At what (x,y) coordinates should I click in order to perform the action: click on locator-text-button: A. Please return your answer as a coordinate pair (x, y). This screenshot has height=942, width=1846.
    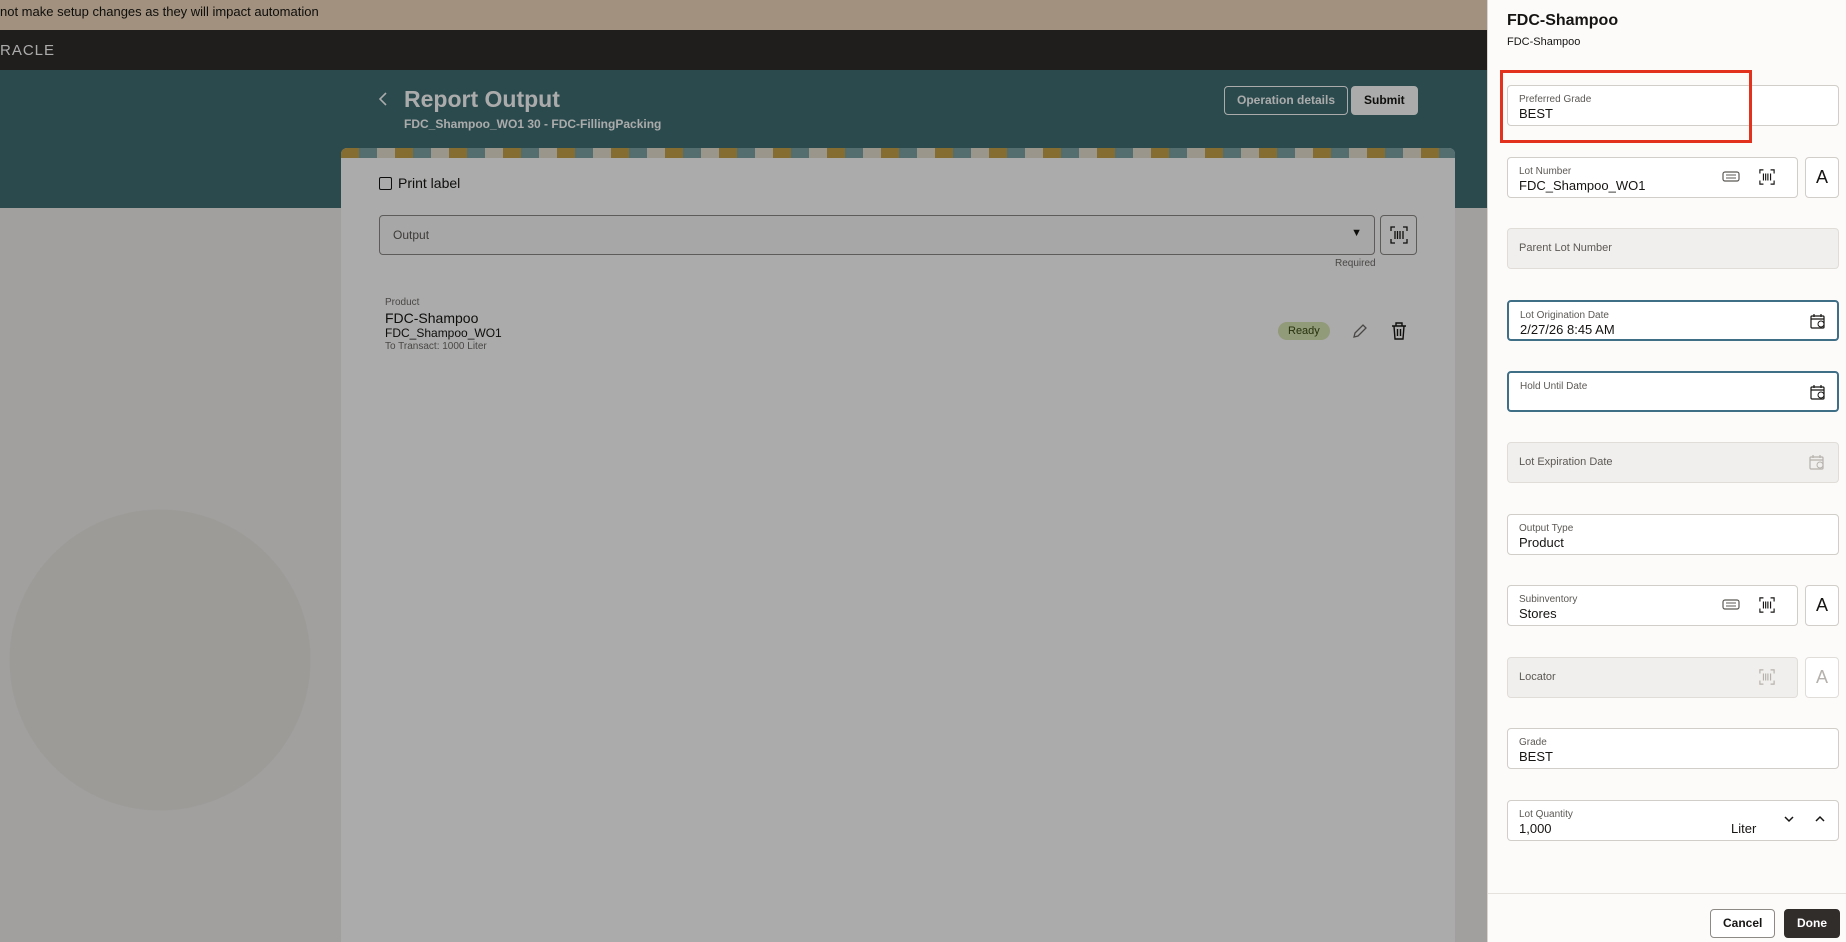
    Looking at the image, I should click on (1822, 677).